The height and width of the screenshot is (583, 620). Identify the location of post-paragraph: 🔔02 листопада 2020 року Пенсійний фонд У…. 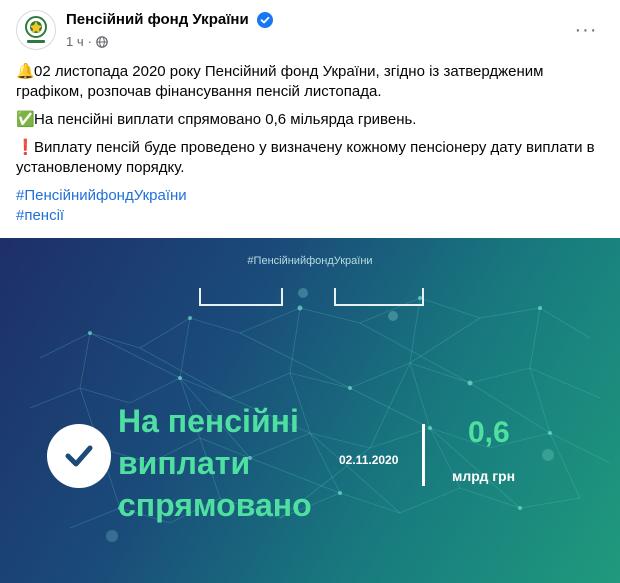
(311, 82).